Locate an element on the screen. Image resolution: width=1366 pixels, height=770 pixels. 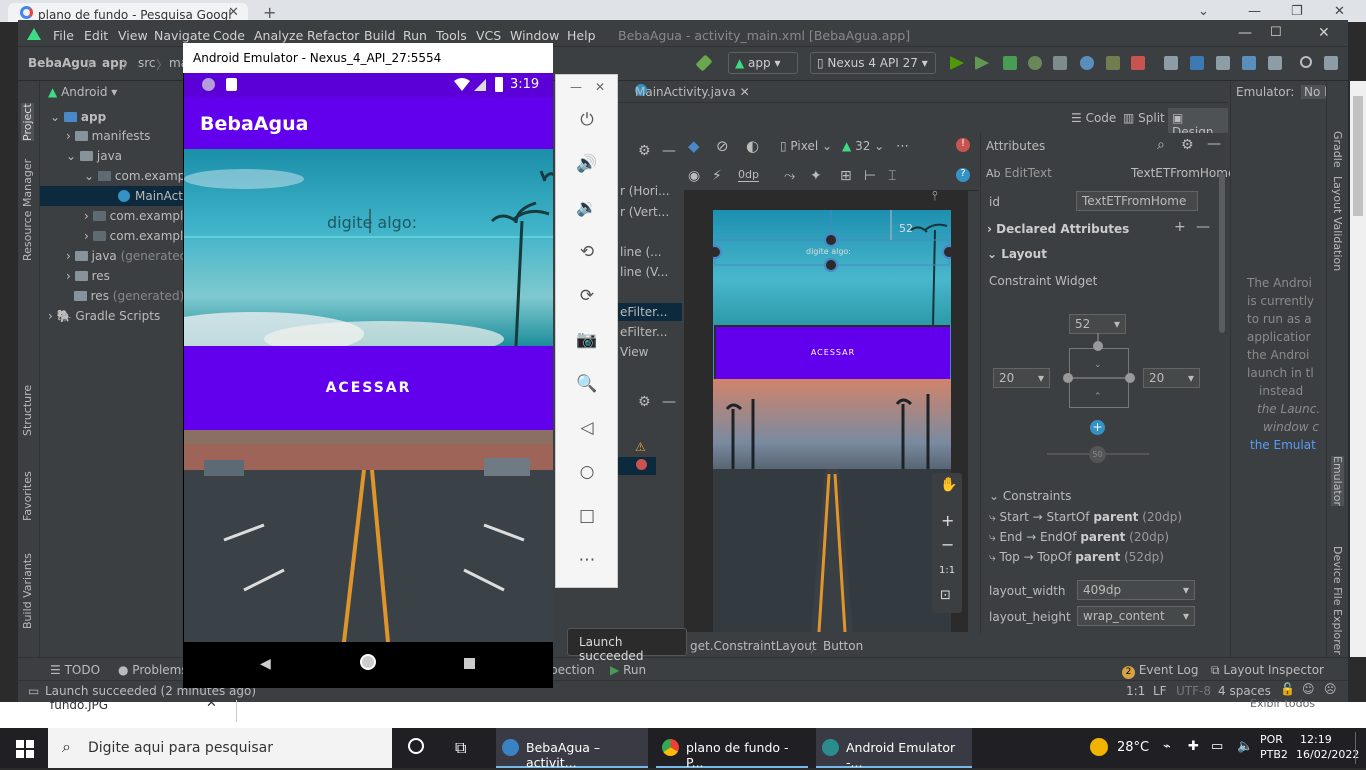
device-select: ▯ Nexus 4 API 27 ▾ is located at coordinates (873, 63).